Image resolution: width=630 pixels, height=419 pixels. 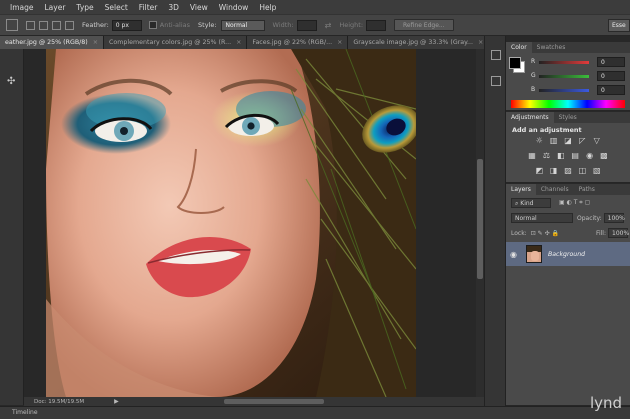 What do you see at coordinates (496, 55) in the screenshot?
I see `history-icon` at bounding box center [496, 55].